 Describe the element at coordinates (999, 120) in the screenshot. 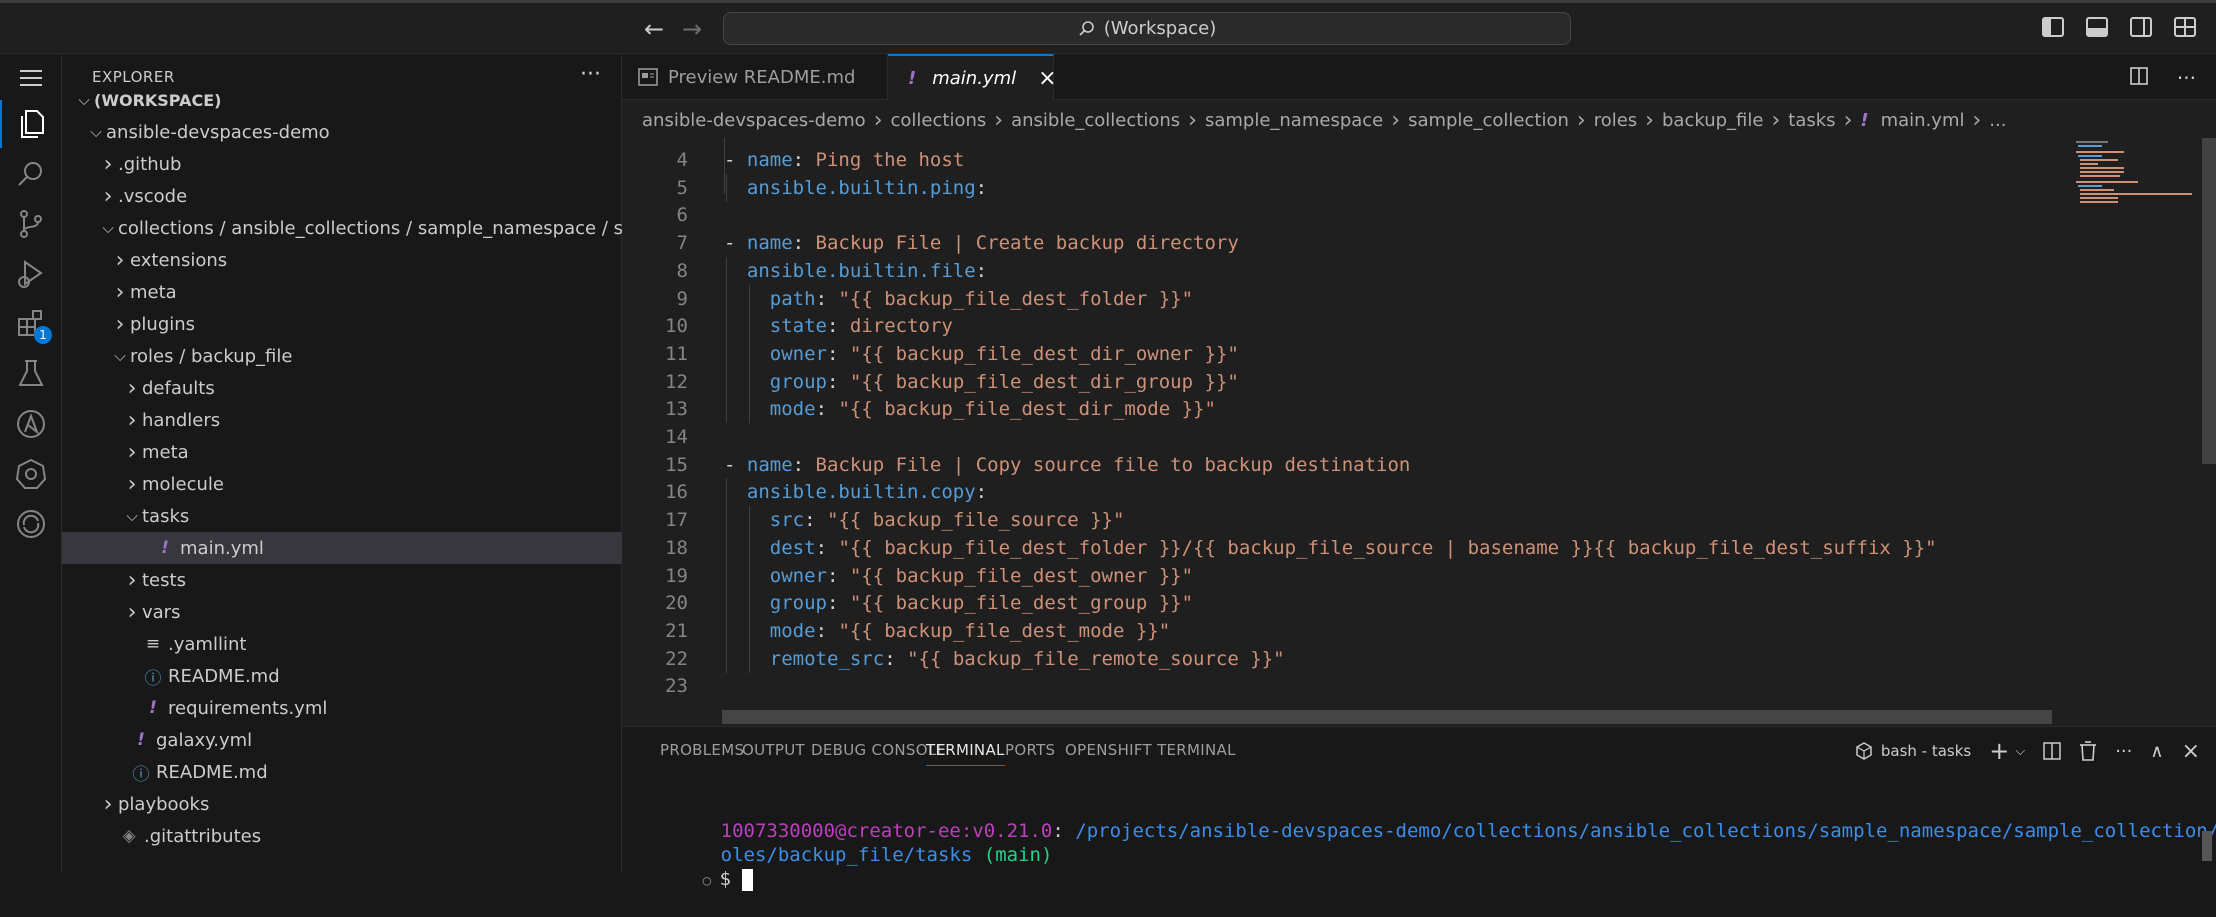

I see `chevron-right-icon: ›` at that location.